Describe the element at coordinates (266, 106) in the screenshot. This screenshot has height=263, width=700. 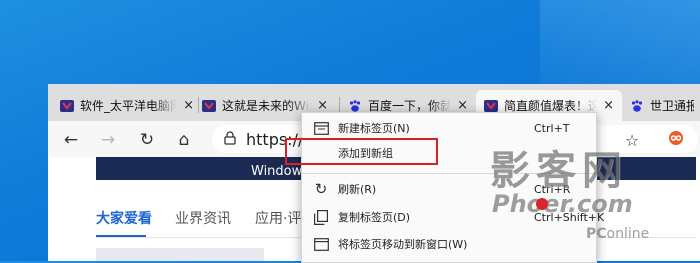
I see `tab-title: 这就是未来的Win10` at that location.